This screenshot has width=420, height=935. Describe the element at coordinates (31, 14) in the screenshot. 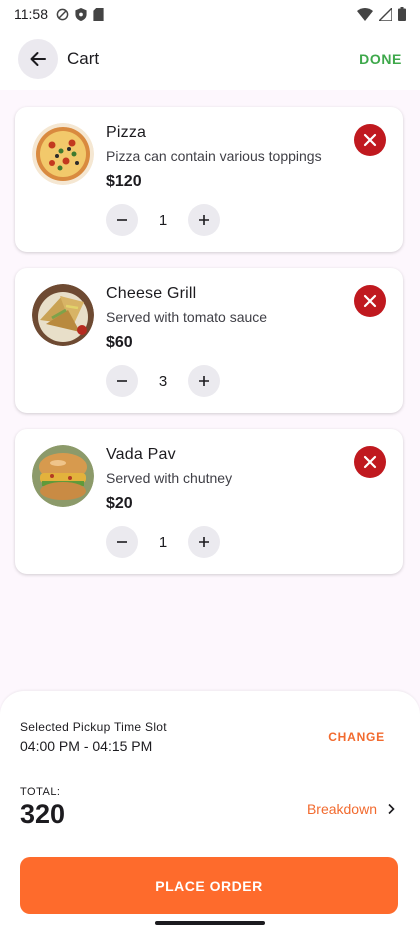

I see `status-time: 11:58` at that location.